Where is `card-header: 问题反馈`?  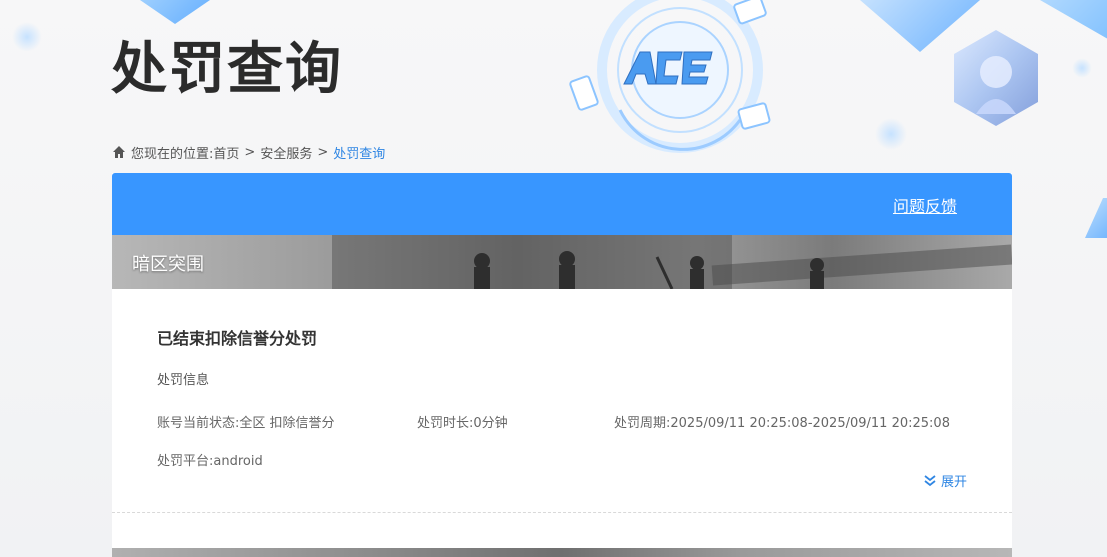 card-header: 问题反馈 is located at coordinates (562, 204).